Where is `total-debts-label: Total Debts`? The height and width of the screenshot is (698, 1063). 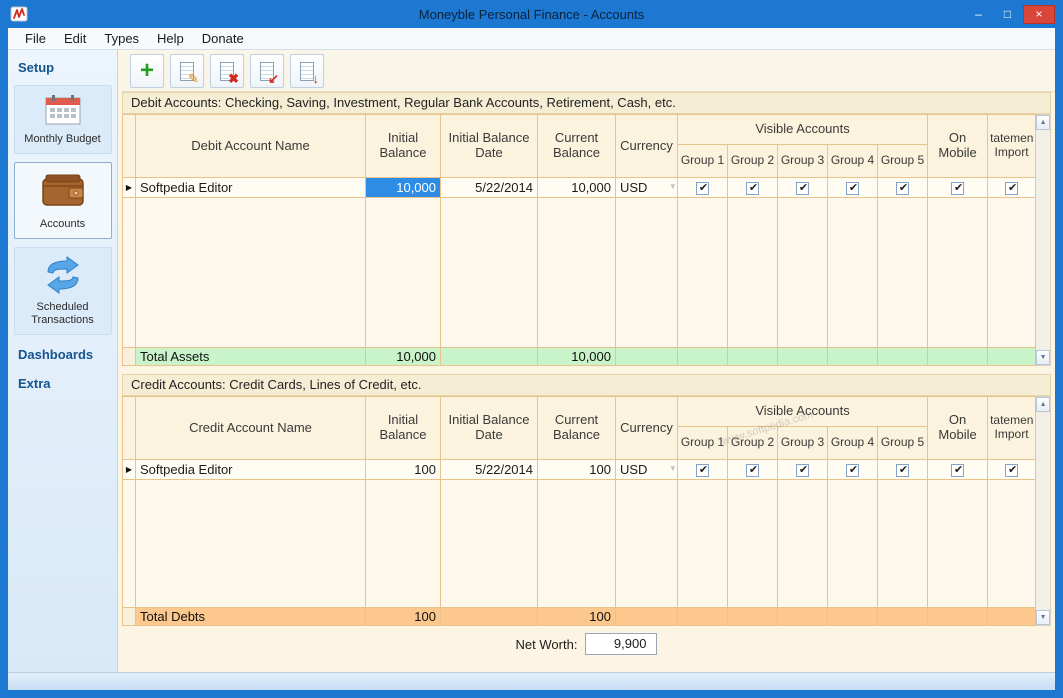
total-debts-label: Total Debts is located at coordinates (250, 616).